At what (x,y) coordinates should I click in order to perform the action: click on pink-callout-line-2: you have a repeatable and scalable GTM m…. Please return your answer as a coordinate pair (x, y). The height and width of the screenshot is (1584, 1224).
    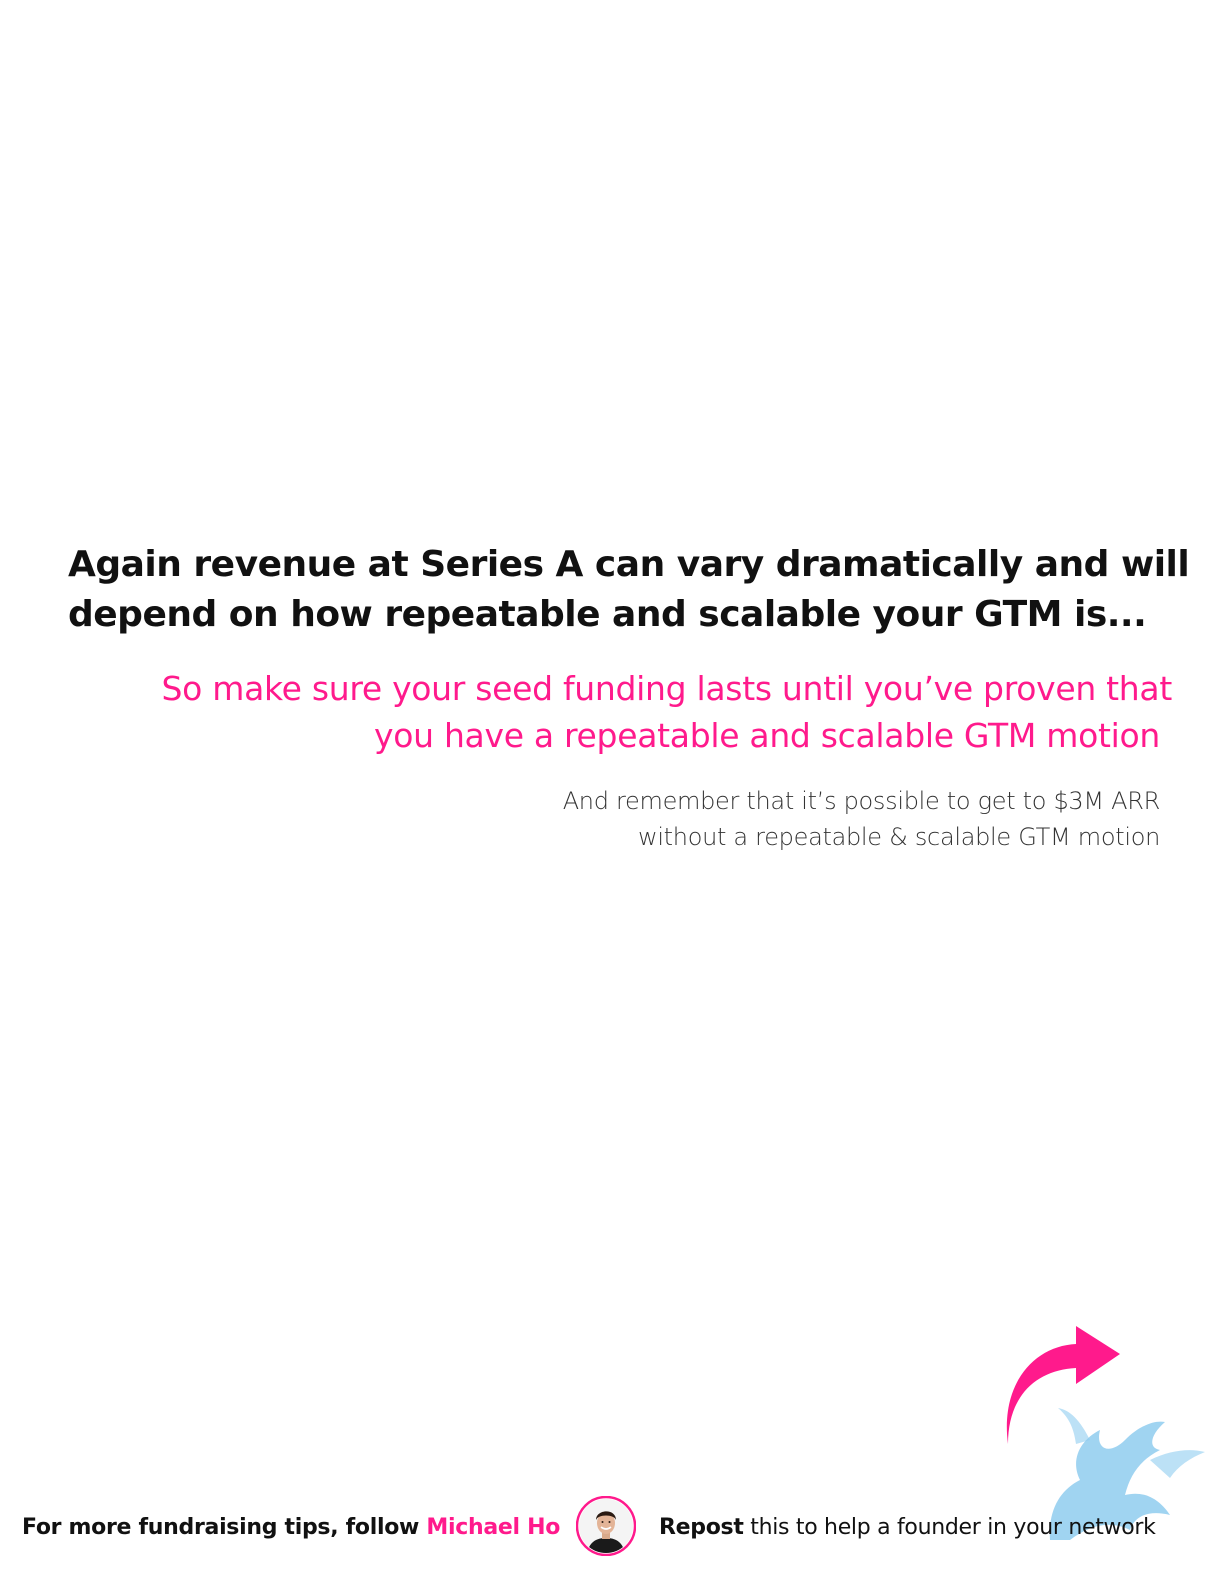
    Looking at the image, I should click on (767, 735).